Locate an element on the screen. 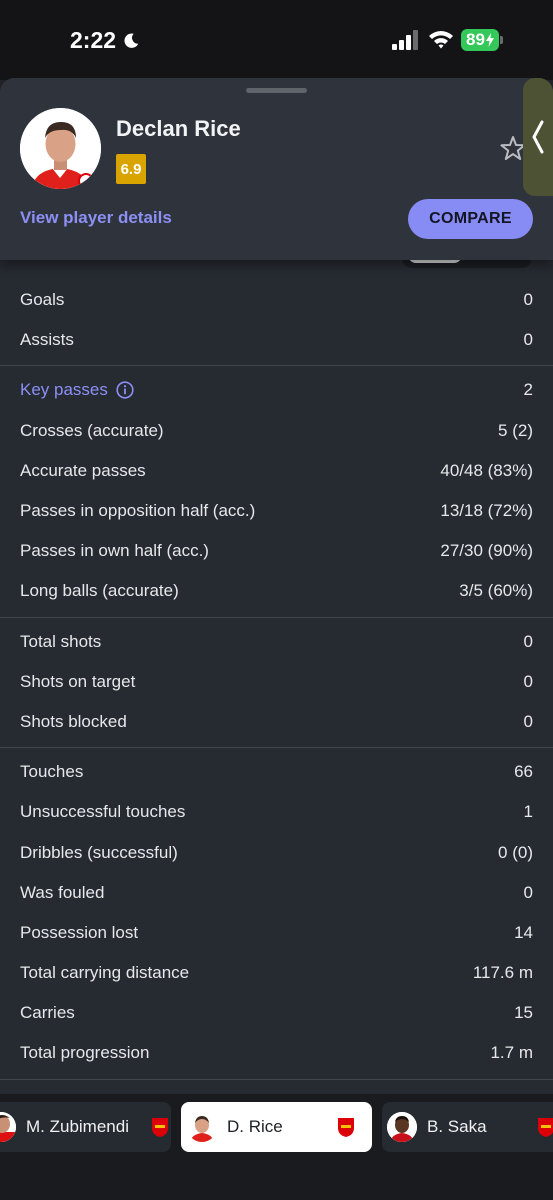 The width and height of the screenshot is (553, 1200). player-chip-rice: D. Rice is located at coordinates (276, 1127).